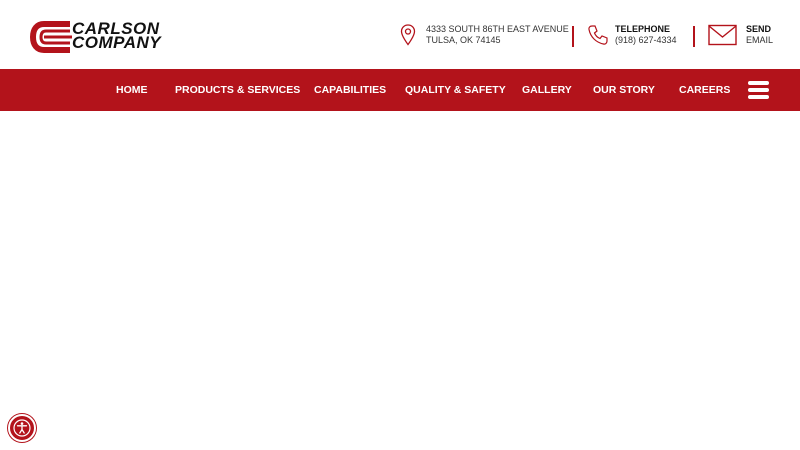  What do you see at coordinates (740, 35) in the screenshot?
I see `send-email-link: SEND EMAIL` at bounding box center [740, 35].